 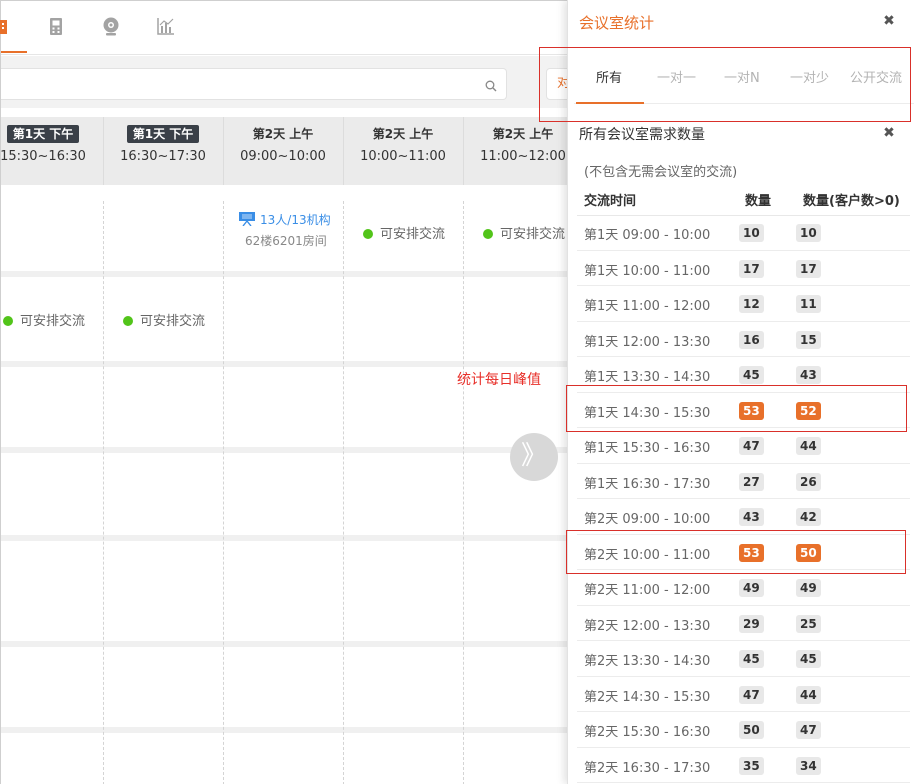 I want to click on column-header-count: 数量, so click(x=758, y=201).